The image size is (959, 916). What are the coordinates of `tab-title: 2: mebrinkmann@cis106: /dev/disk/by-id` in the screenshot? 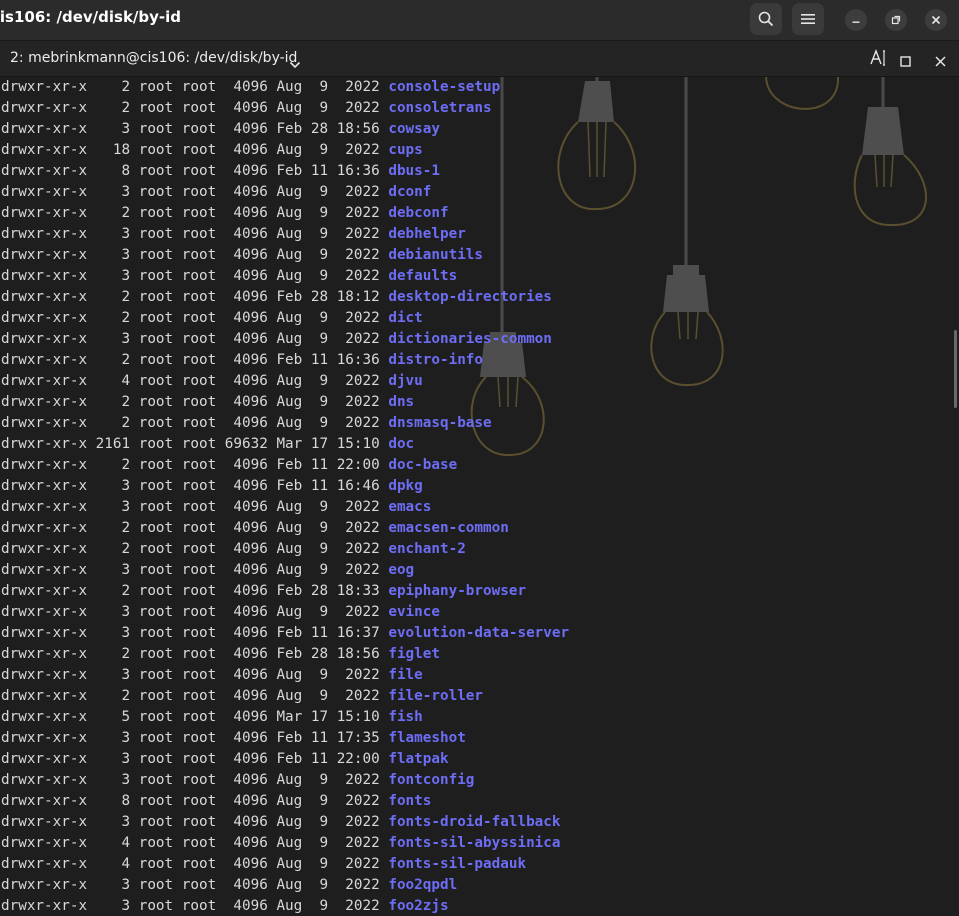 It's located at (154, 58).